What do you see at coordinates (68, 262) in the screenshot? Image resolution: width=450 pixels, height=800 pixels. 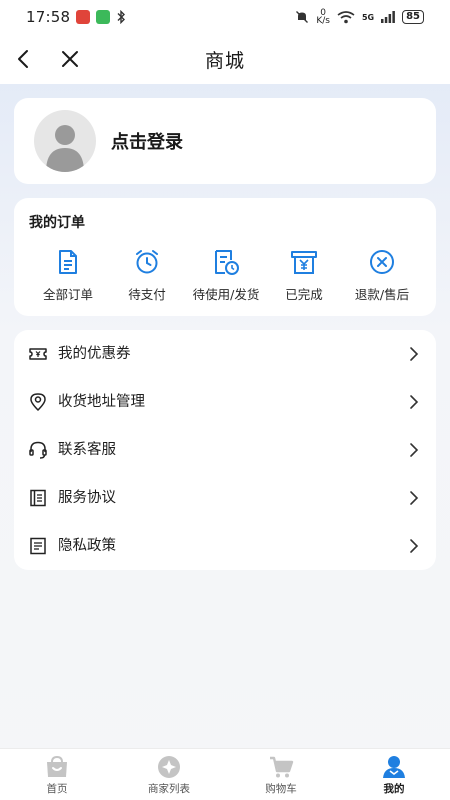 I see `document-icon` at bounding box center [68, 262].